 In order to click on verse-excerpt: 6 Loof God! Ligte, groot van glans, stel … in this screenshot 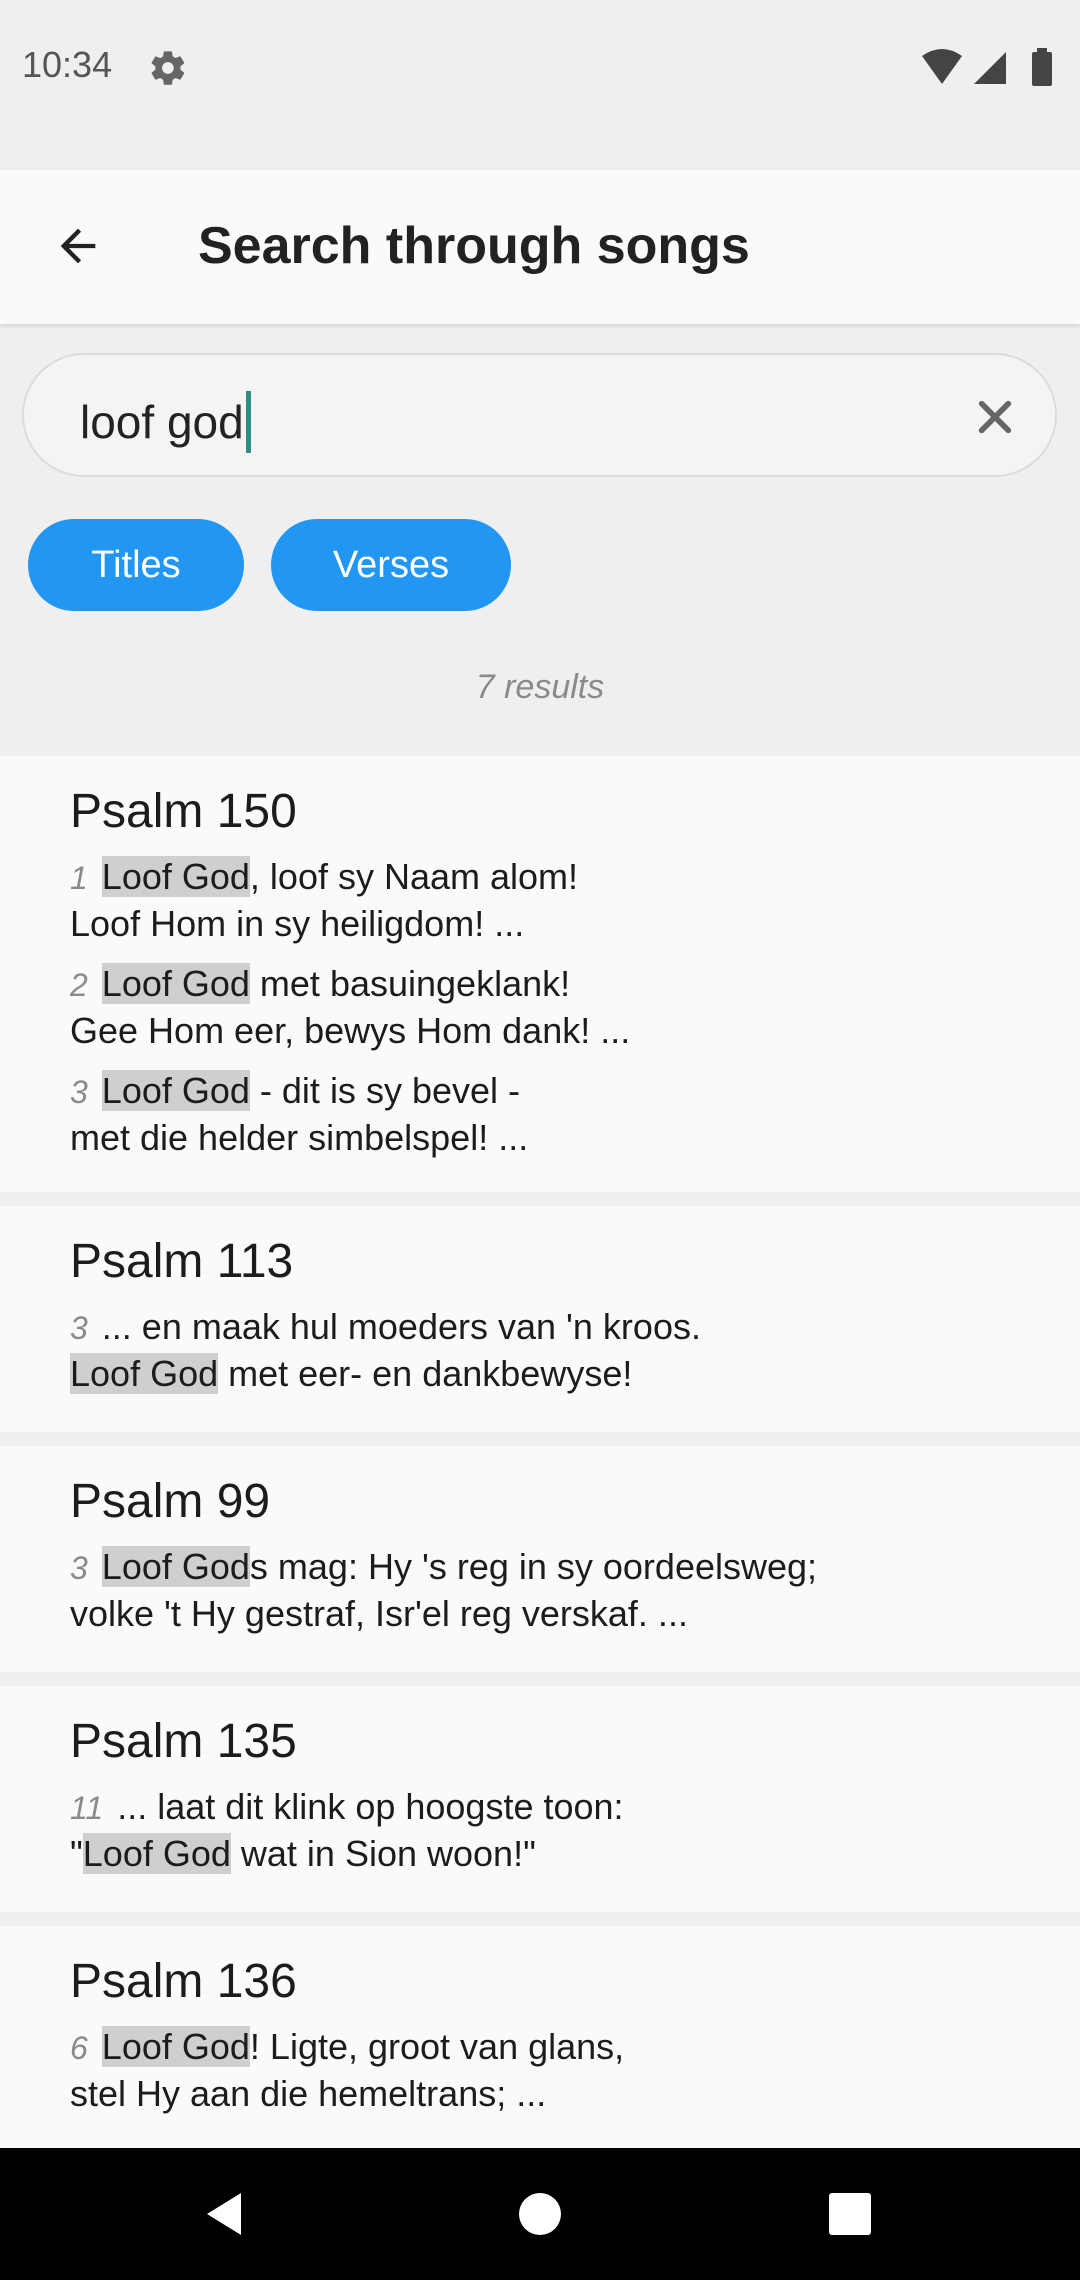, I will do `click(347, 2070)`.